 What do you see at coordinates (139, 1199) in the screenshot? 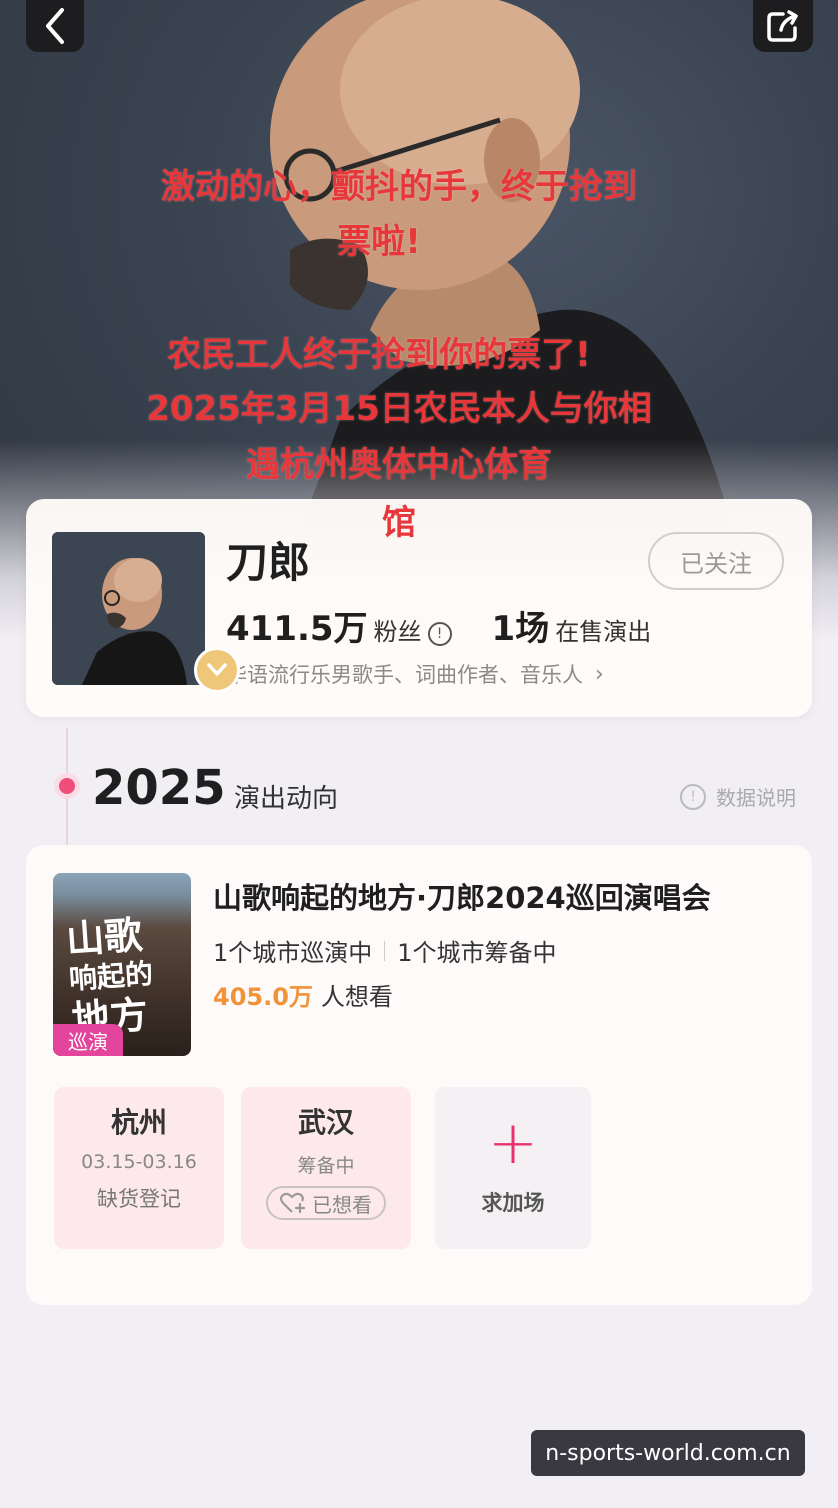
I see `city-status: 缺货登记` at bounding box center [139, 1199].